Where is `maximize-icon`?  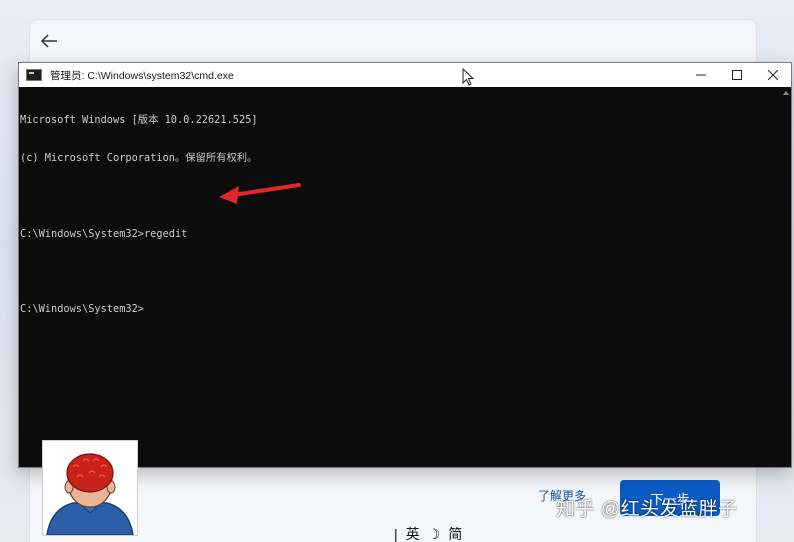 maximize-icon is located at coordinates (737, 75).